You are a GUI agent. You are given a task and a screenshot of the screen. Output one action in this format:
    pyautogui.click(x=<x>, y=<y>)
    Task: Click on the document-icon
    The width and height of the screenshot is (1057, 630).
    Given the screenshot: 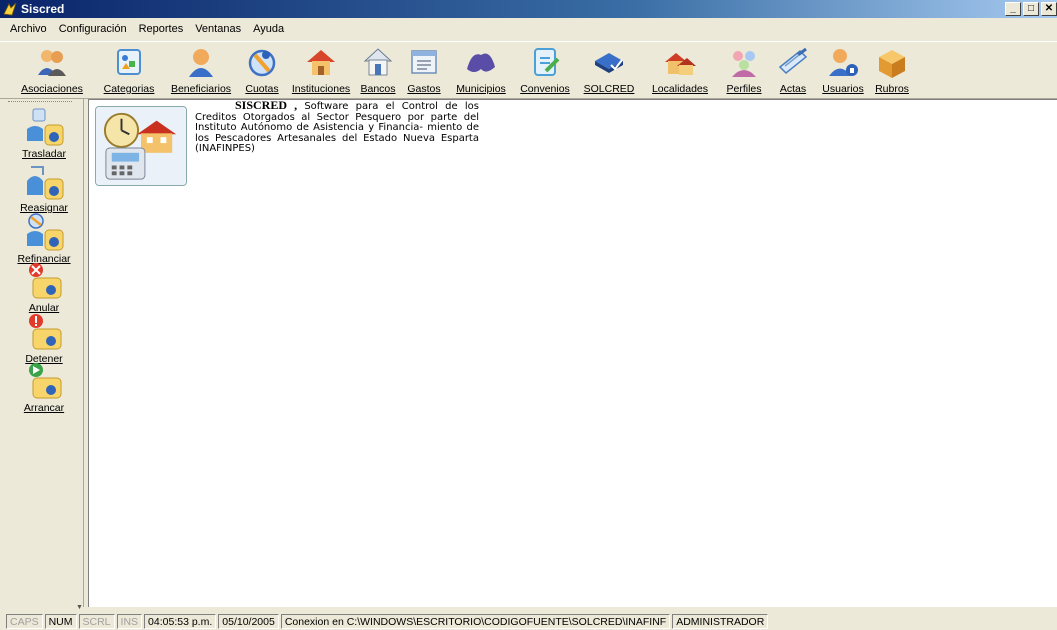 What is the action you would take?
    pyautogui.click(x=547, y=62)
    